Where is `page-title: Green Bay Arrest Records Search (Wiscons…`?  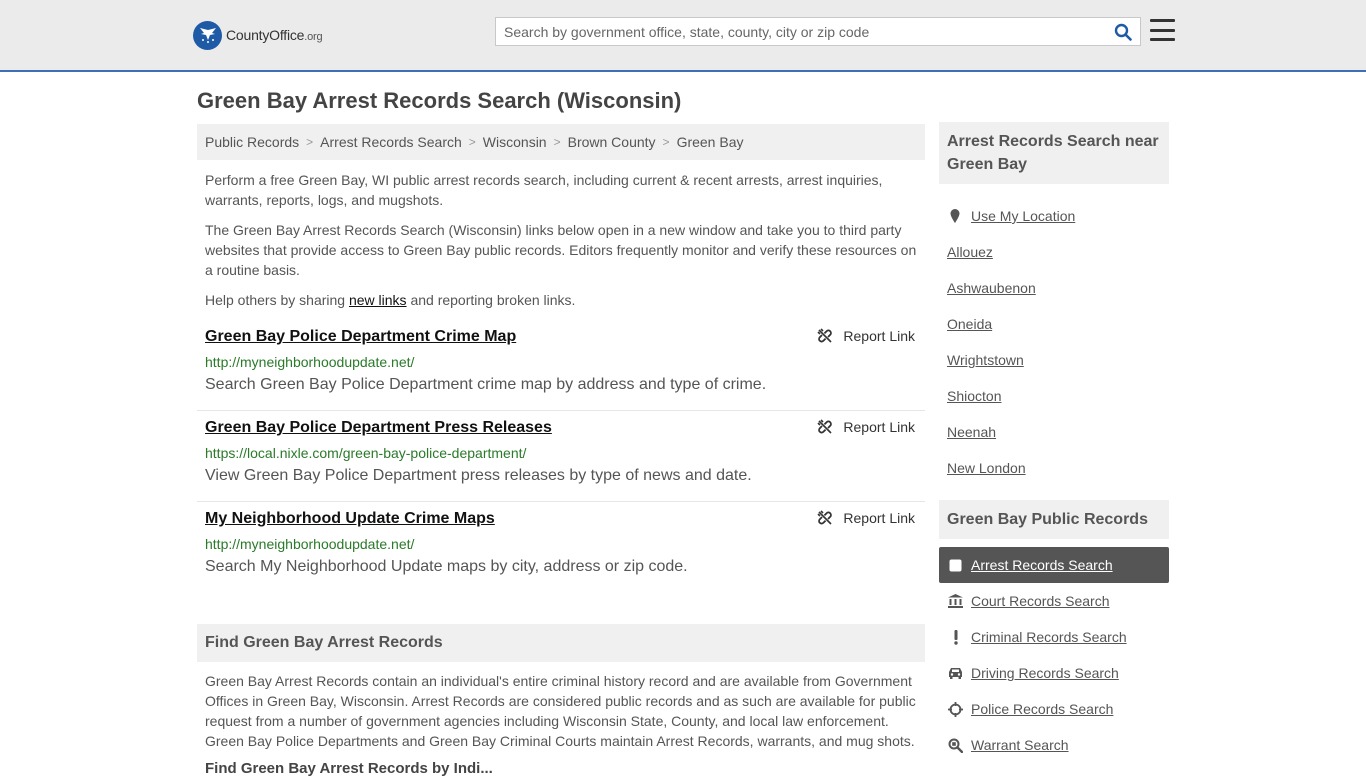 page-title: Green Bay Arrest Records Search (Wiscons… is located at coordinates (439, 100).